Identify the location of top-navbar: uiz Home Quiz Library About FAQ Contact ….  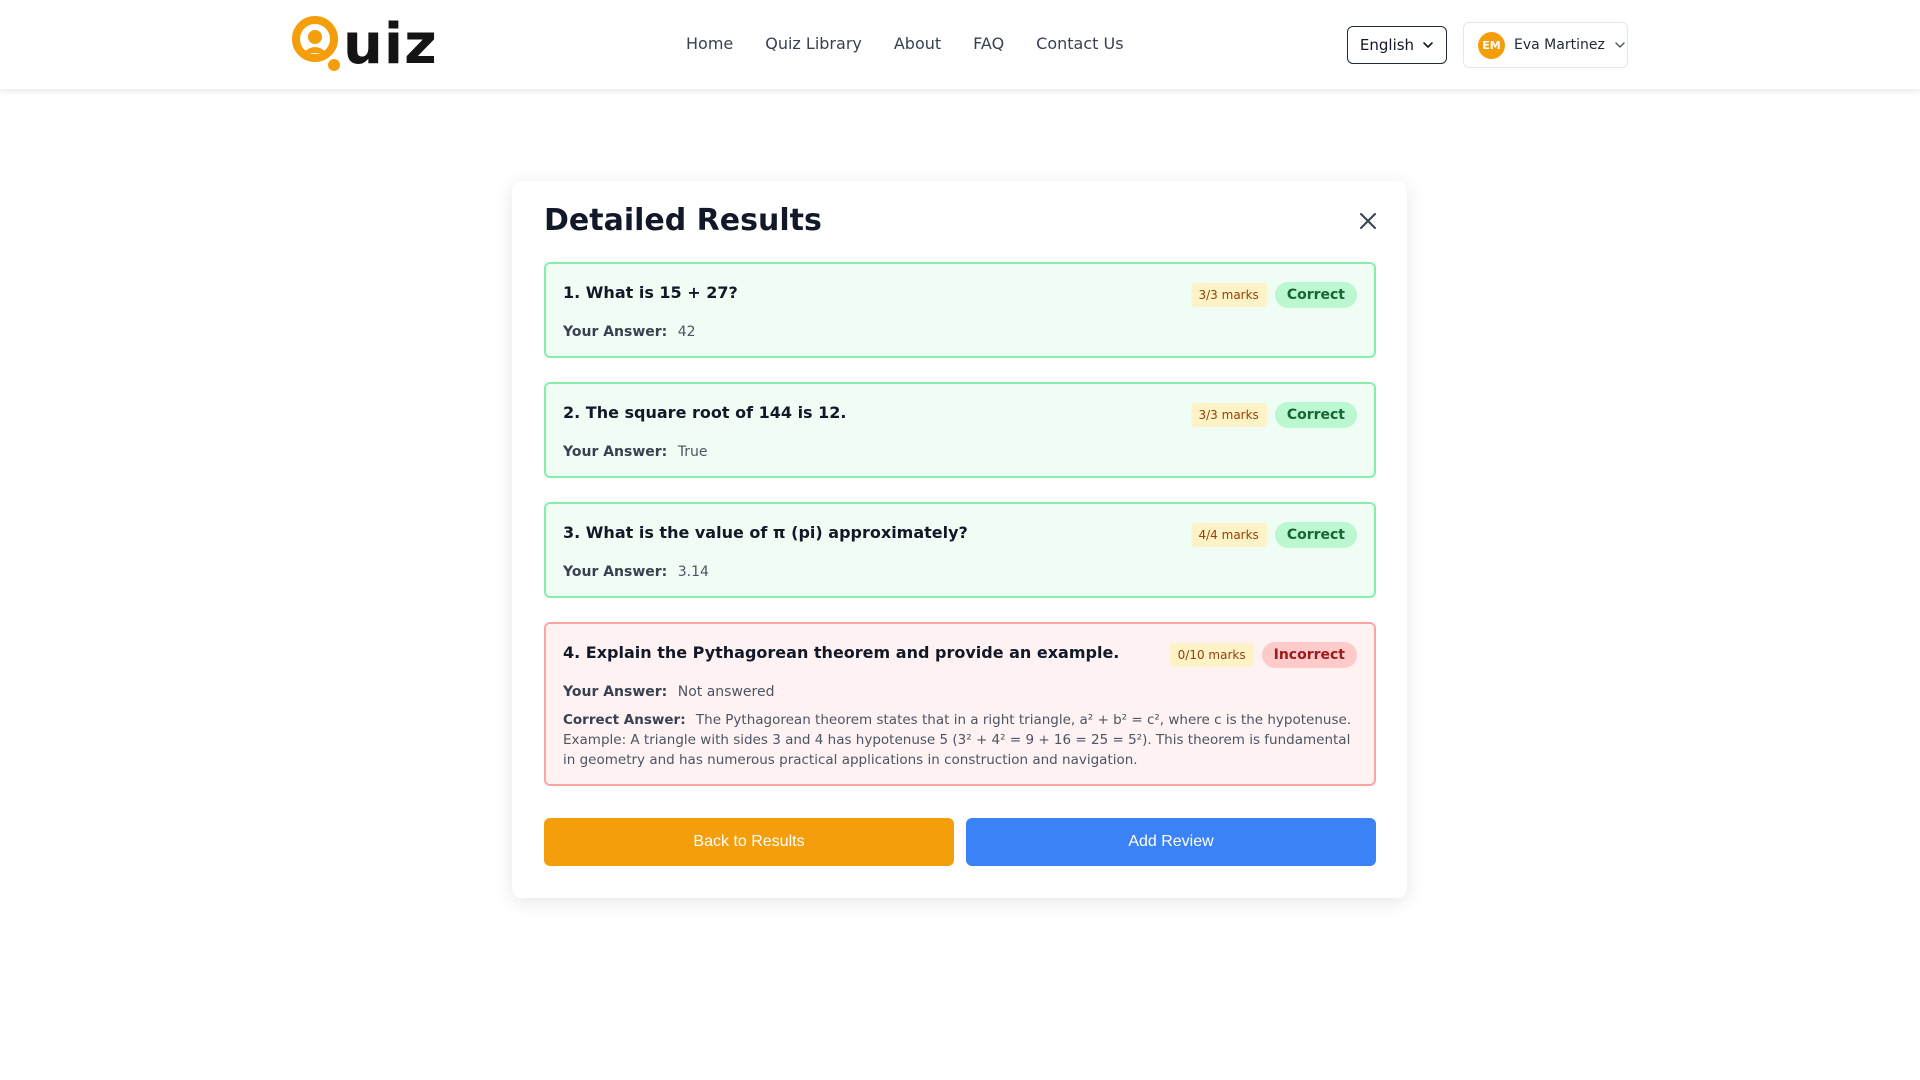
(960, 44).